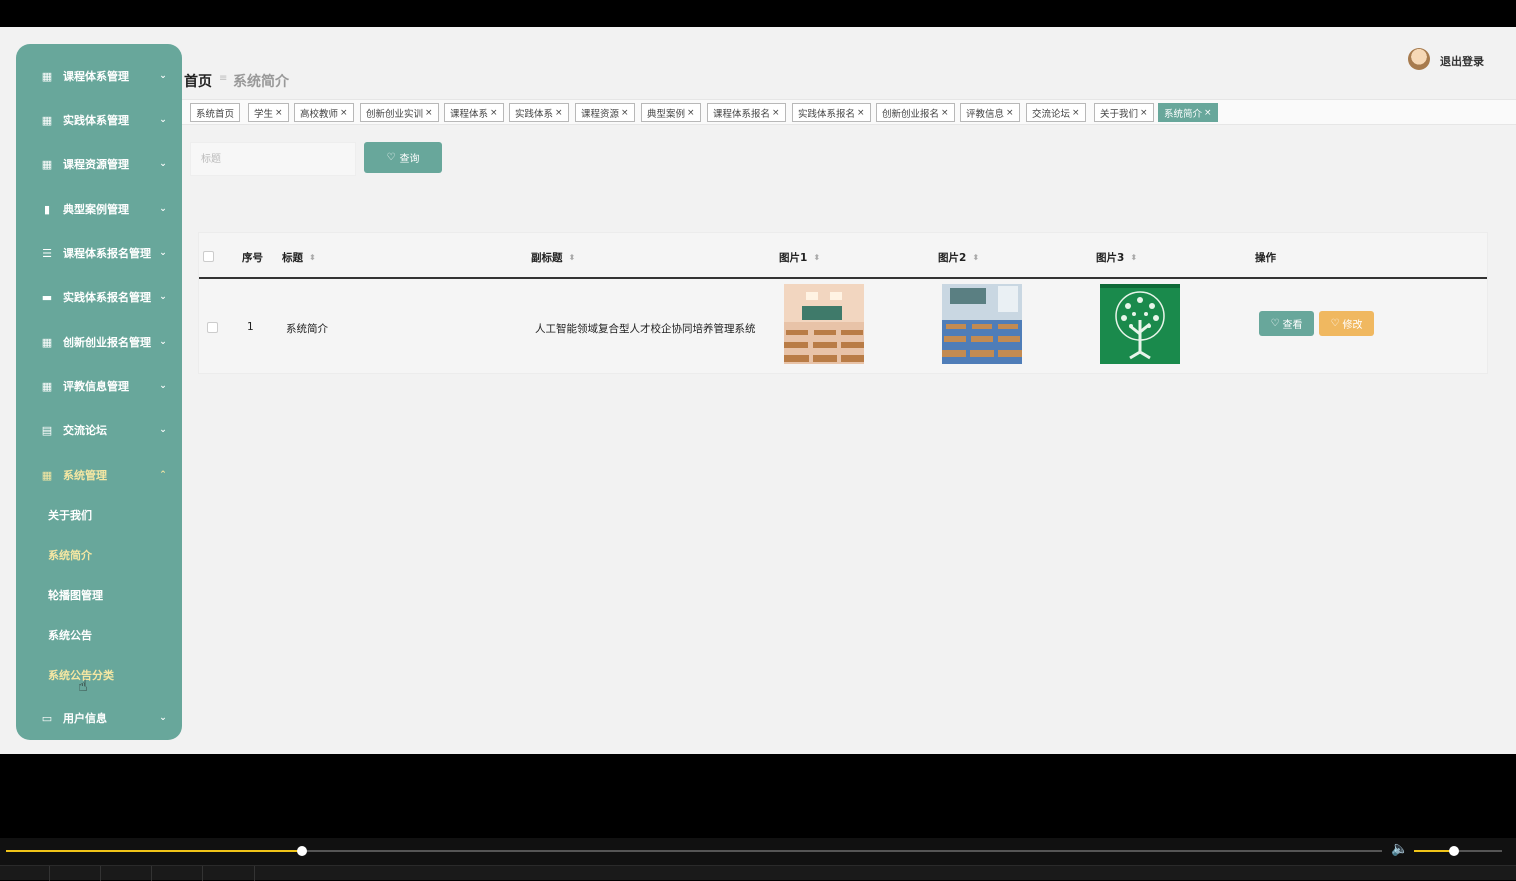  Describe the element at coordinates (395, 114) in the screenshot. I see `tab-label: 创新创业实训` at that location.